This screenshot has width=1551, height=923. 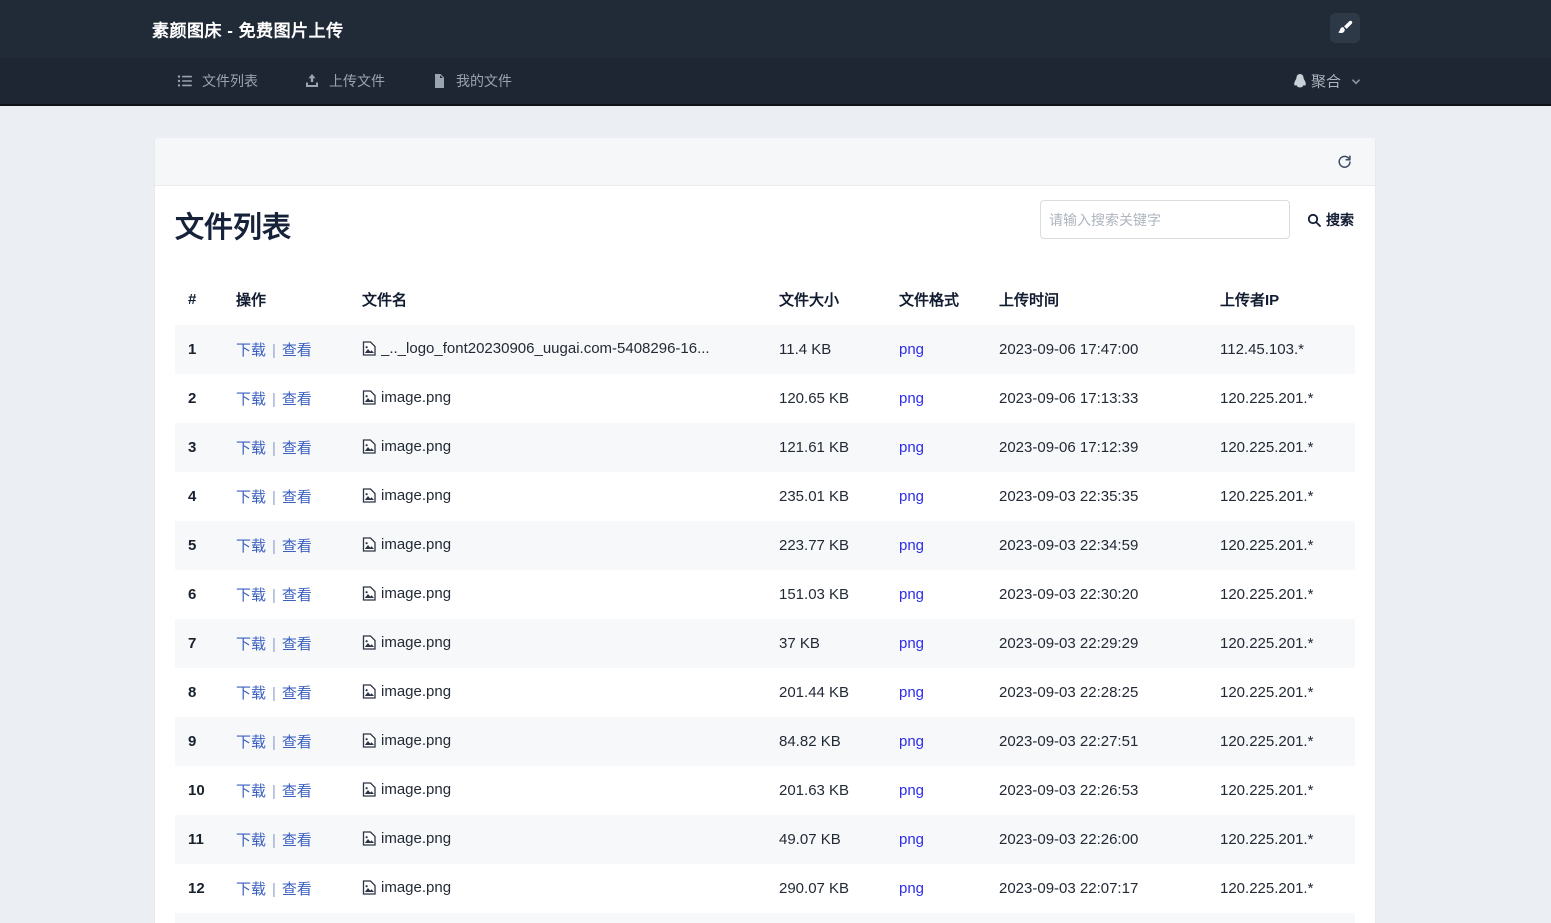 I want to click on file-size: 37 KB, so click(x=799, y=643).